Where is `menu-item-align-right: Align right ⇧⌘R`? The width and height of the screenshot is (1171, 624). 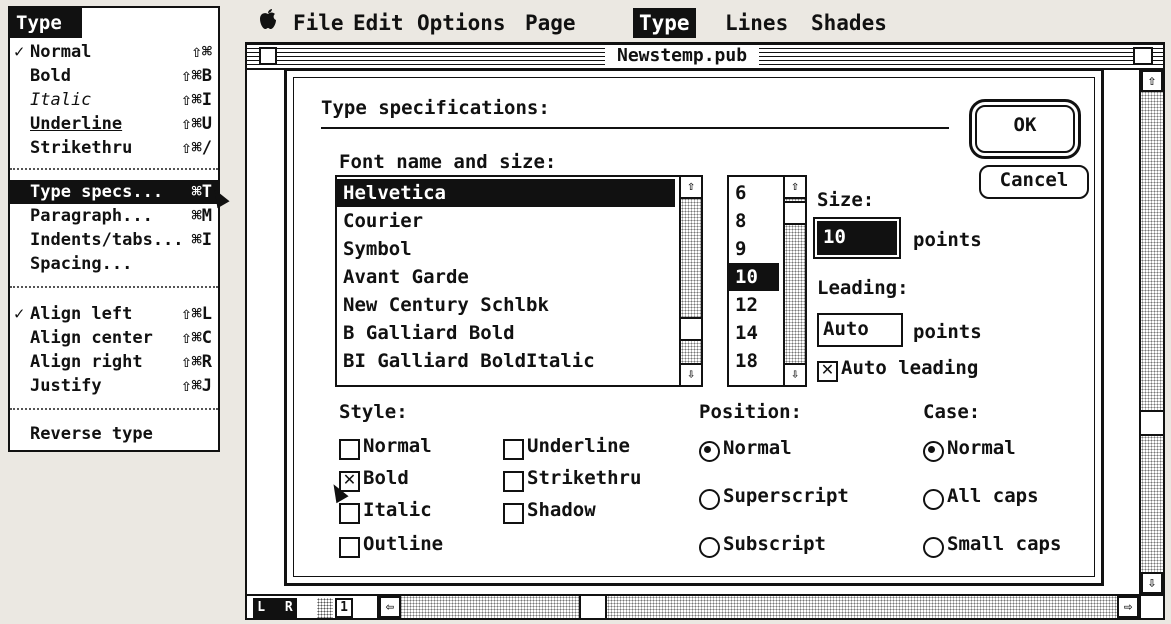
menu-item-align-right: Align right ⇧⌘R is located at coordinates (114, 362).